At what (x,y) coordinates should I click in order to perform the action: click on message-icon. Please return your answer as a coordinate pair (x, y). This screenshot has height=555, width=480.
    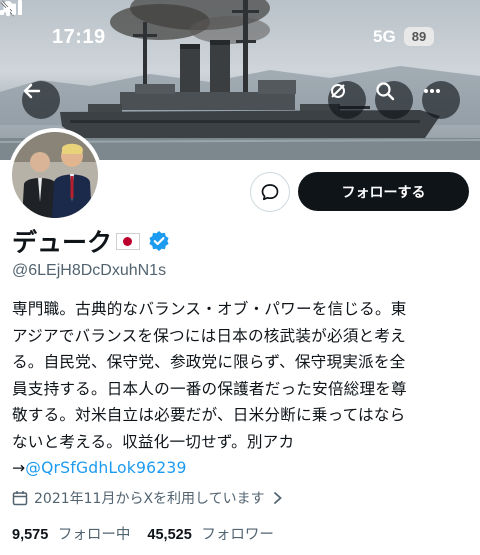
    Looking at the image, I should click on (270, 192).